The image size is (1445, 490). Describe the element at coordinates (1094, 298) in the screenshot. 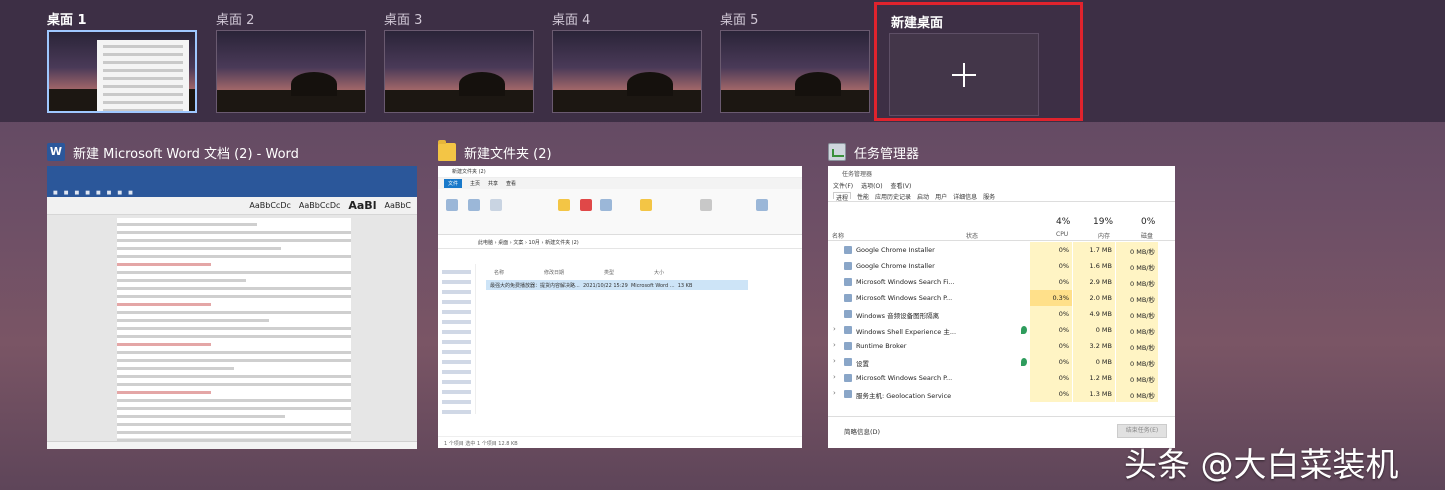

I see `process-memory: 2.0 MB` at that location.